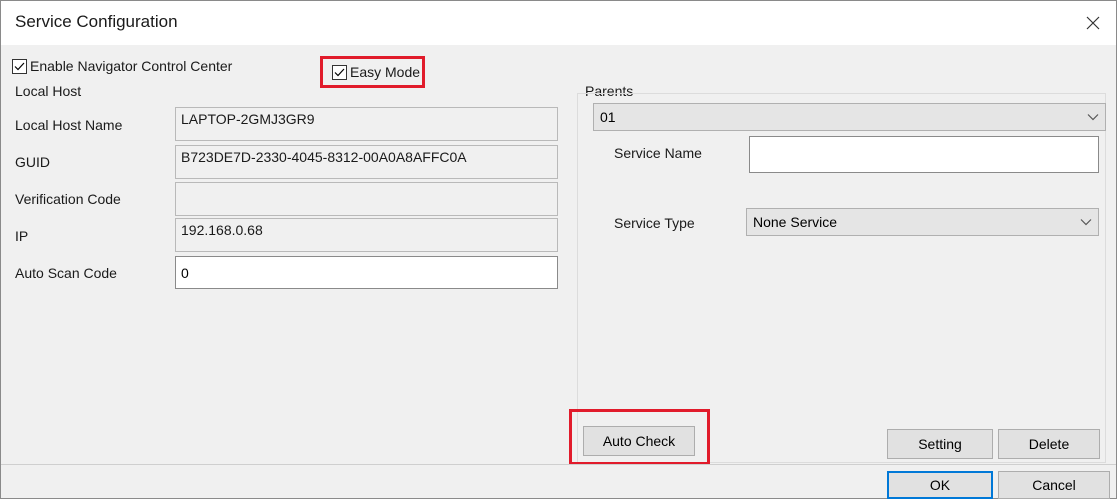 The width and height of the screenshot is (1117, 499). I want to click on service-type-select-value: None Service, so click(795, 222).